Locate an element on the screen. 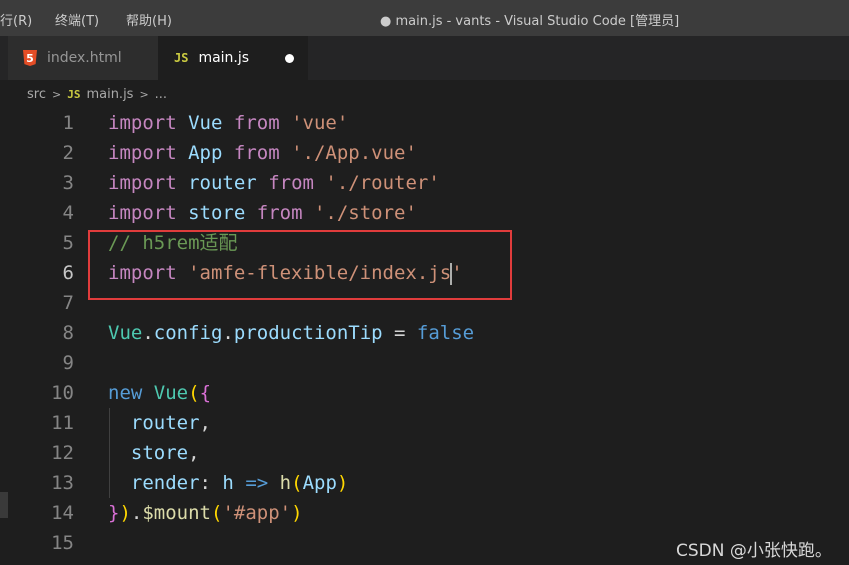  line-number: 11 is located at coordinates (62, 423).